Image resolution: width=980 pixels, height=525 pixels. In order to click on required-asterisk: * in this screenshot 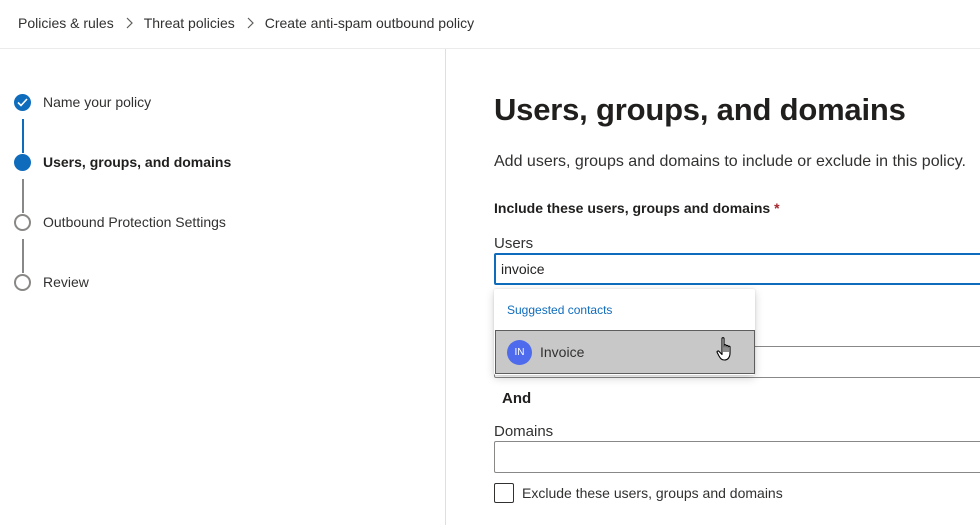, I will do `click(777, 208)`.